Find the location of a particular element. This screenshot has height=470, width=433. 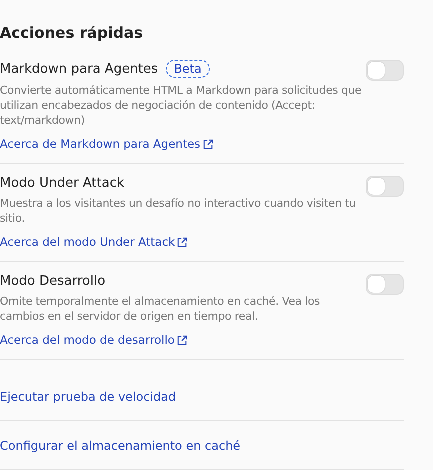

docs-link: Acerca de Markdown para Agentes is located at coordinates (107, 144).